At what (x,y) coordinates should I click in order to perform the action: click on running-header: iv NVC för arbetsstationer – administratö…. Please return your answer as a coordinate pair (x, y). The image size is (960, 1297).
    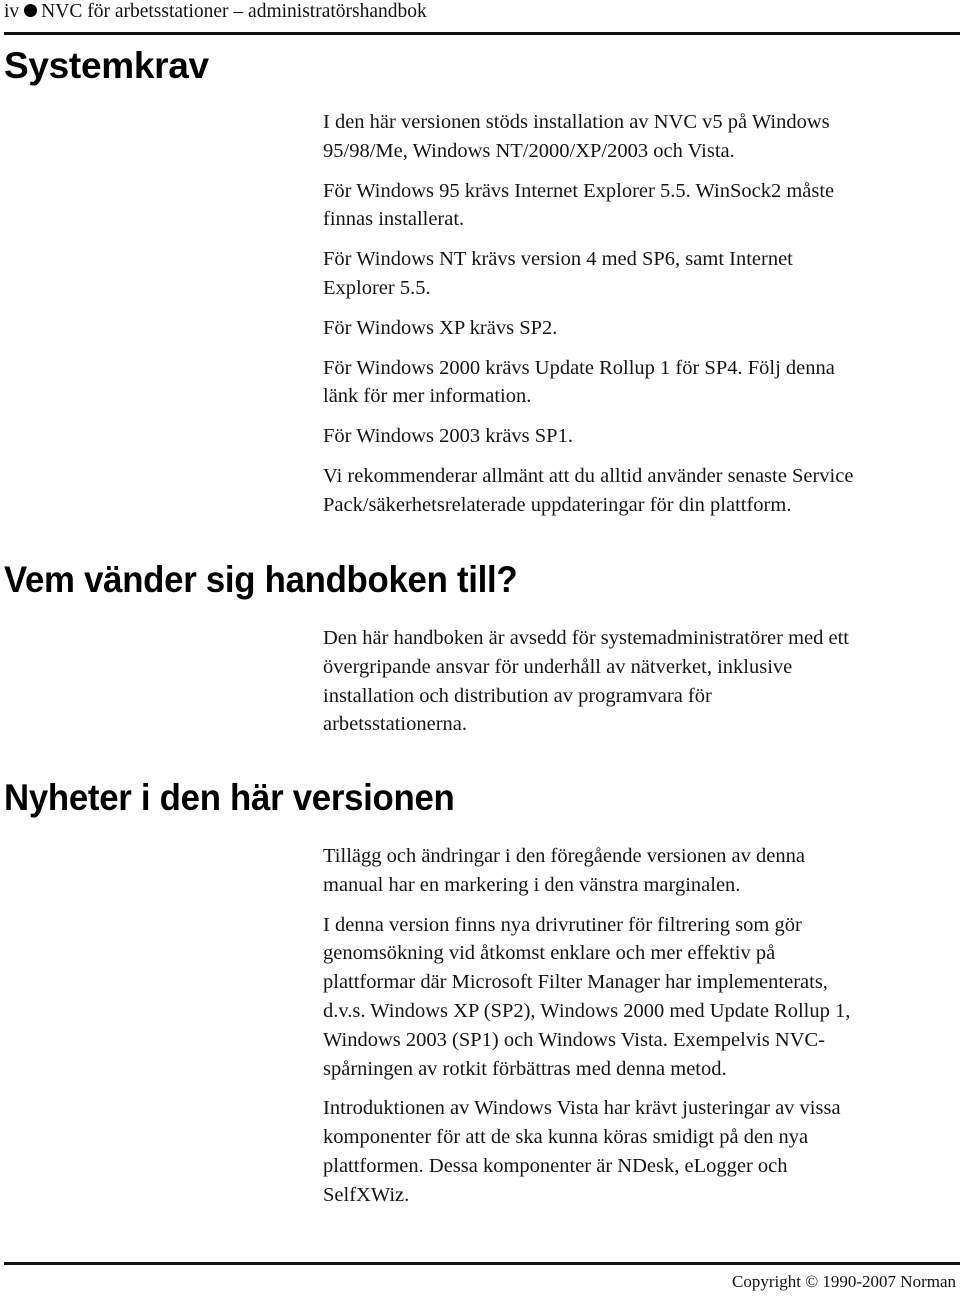
    Looking at the image, I should click on (215, 12).